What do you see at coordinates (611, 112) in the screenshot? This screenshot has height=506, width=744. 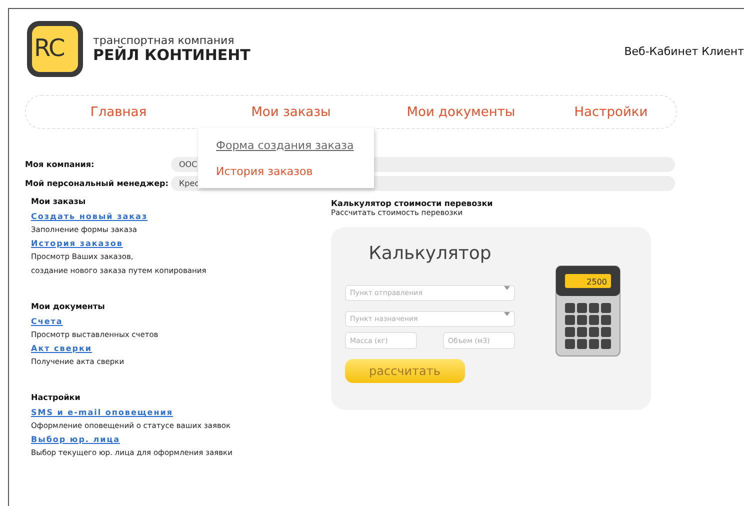 I see `nav-link: Настройки` at bounding box center [611, 112].